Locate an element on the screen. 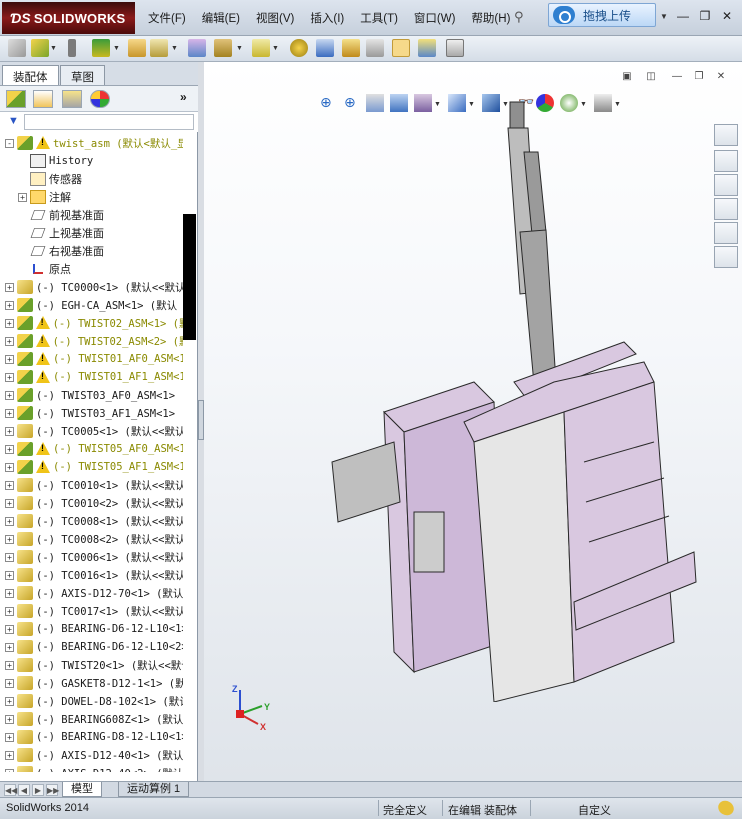 The width and height of the screenshot is (742, 819). units-status: 自定义 is located at coordinates (594, 810).